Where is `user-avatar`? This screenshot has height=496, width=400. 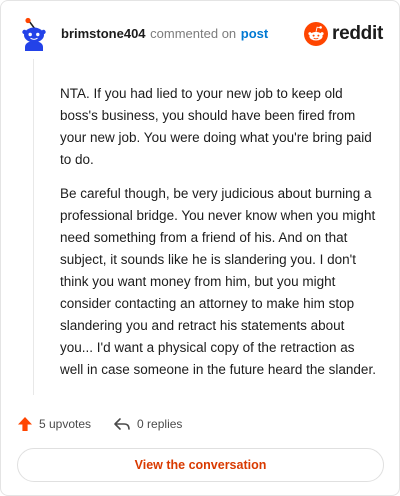
user-avatar is located at coordinates (34, 34).